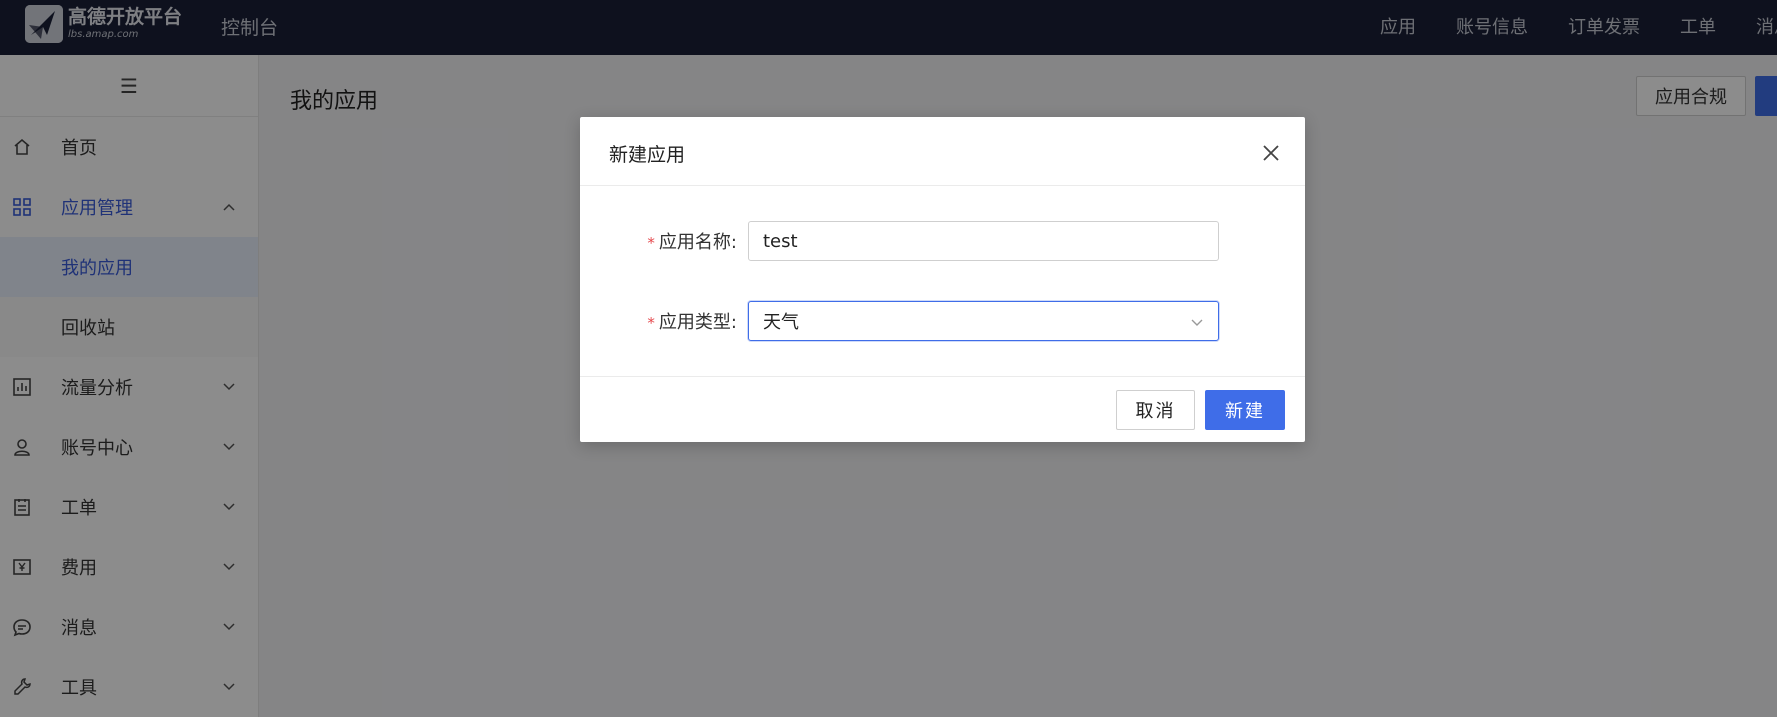  I want to click on app-name-input, so click(983, 241).